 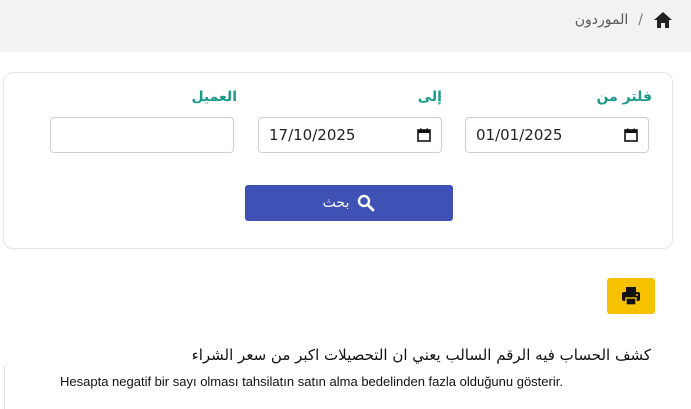 I want to click on print-icon, so click(x=631, y=296).